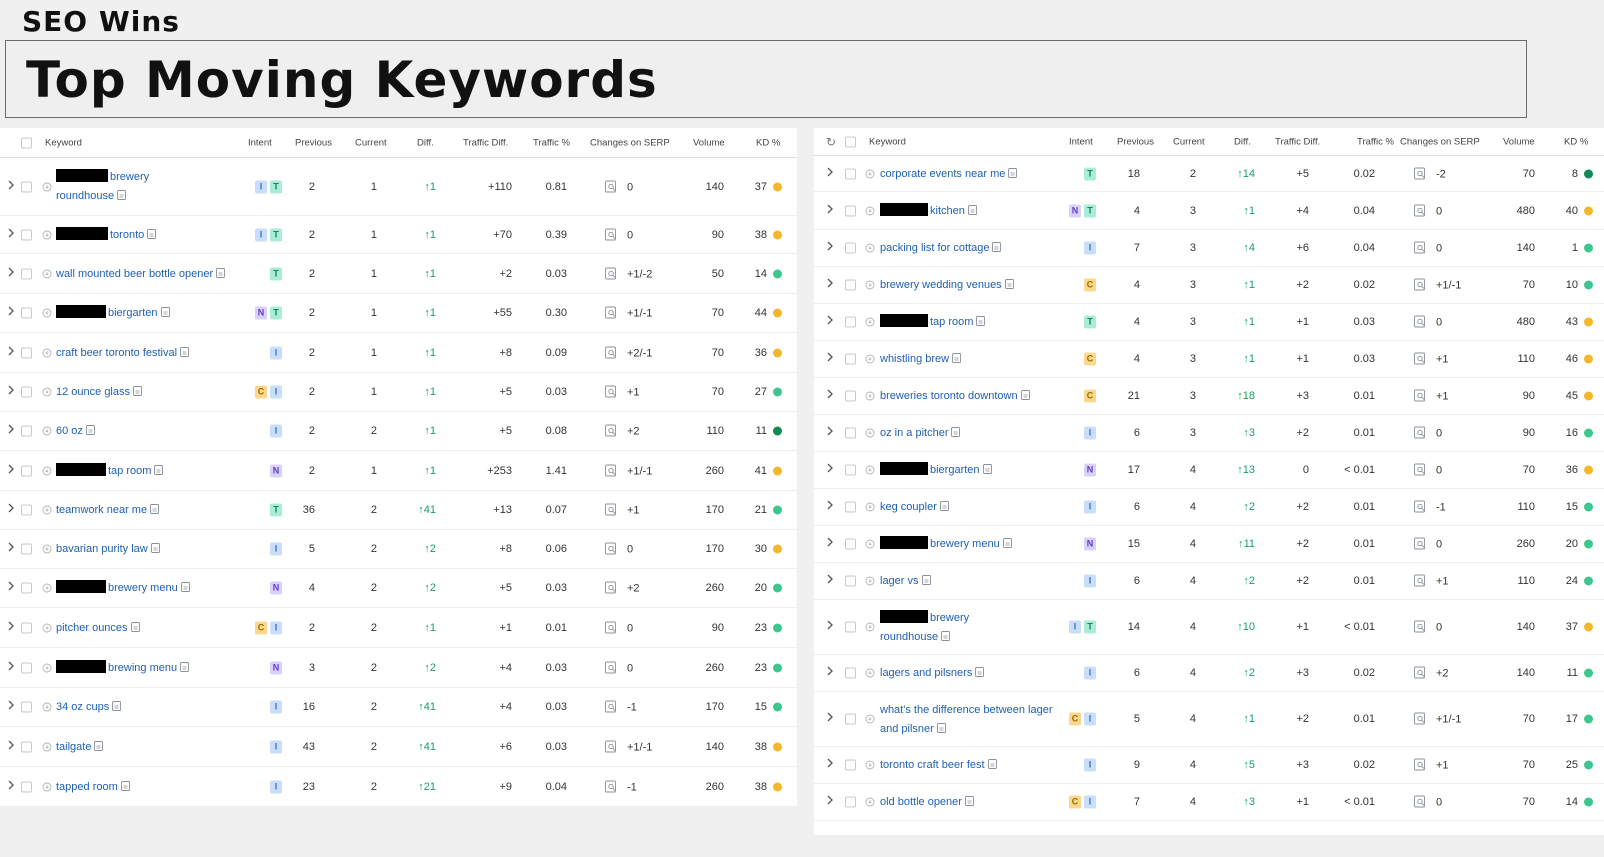  What do you see at coordinates (1209, 802) in the screenshot?
I see `table-row: old bottle opener C I 7 4 ↑3 +1 < 0.01 0 70 14` at bounding box center [1209, 802].